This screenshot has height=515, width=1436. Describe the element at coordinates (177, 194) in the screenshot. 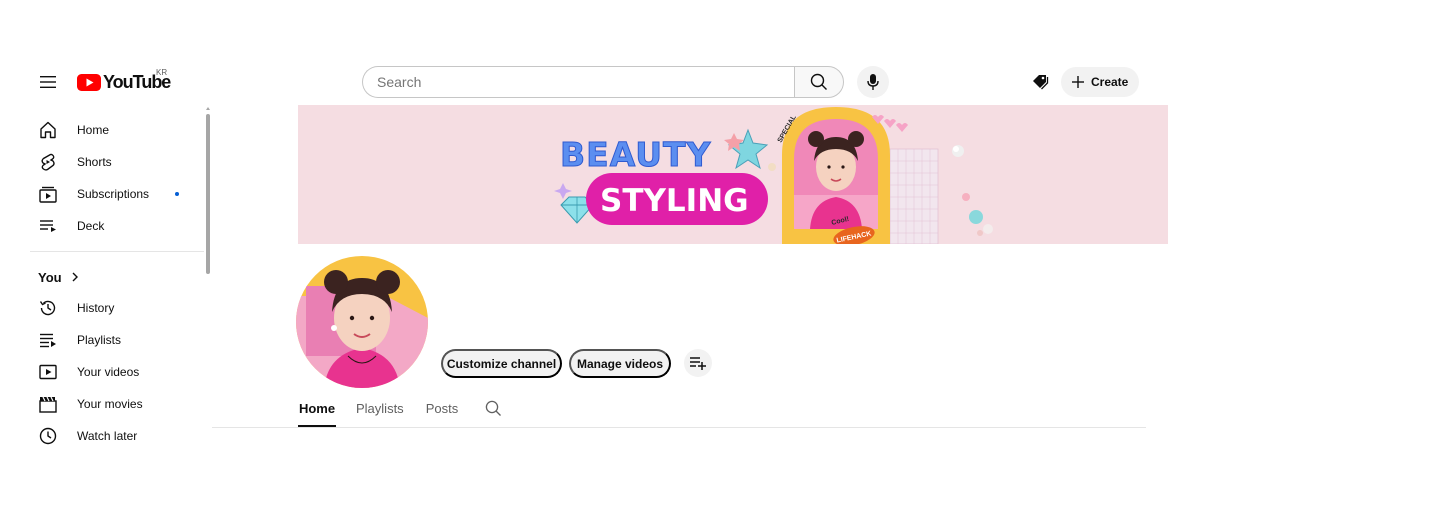

I see `new-content-dot` at that location.